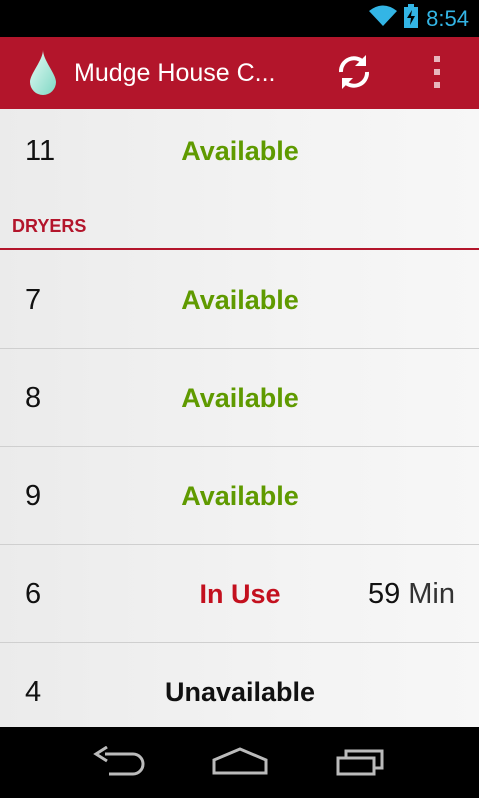  I want to click on navigation-bar, so click(239, 762).